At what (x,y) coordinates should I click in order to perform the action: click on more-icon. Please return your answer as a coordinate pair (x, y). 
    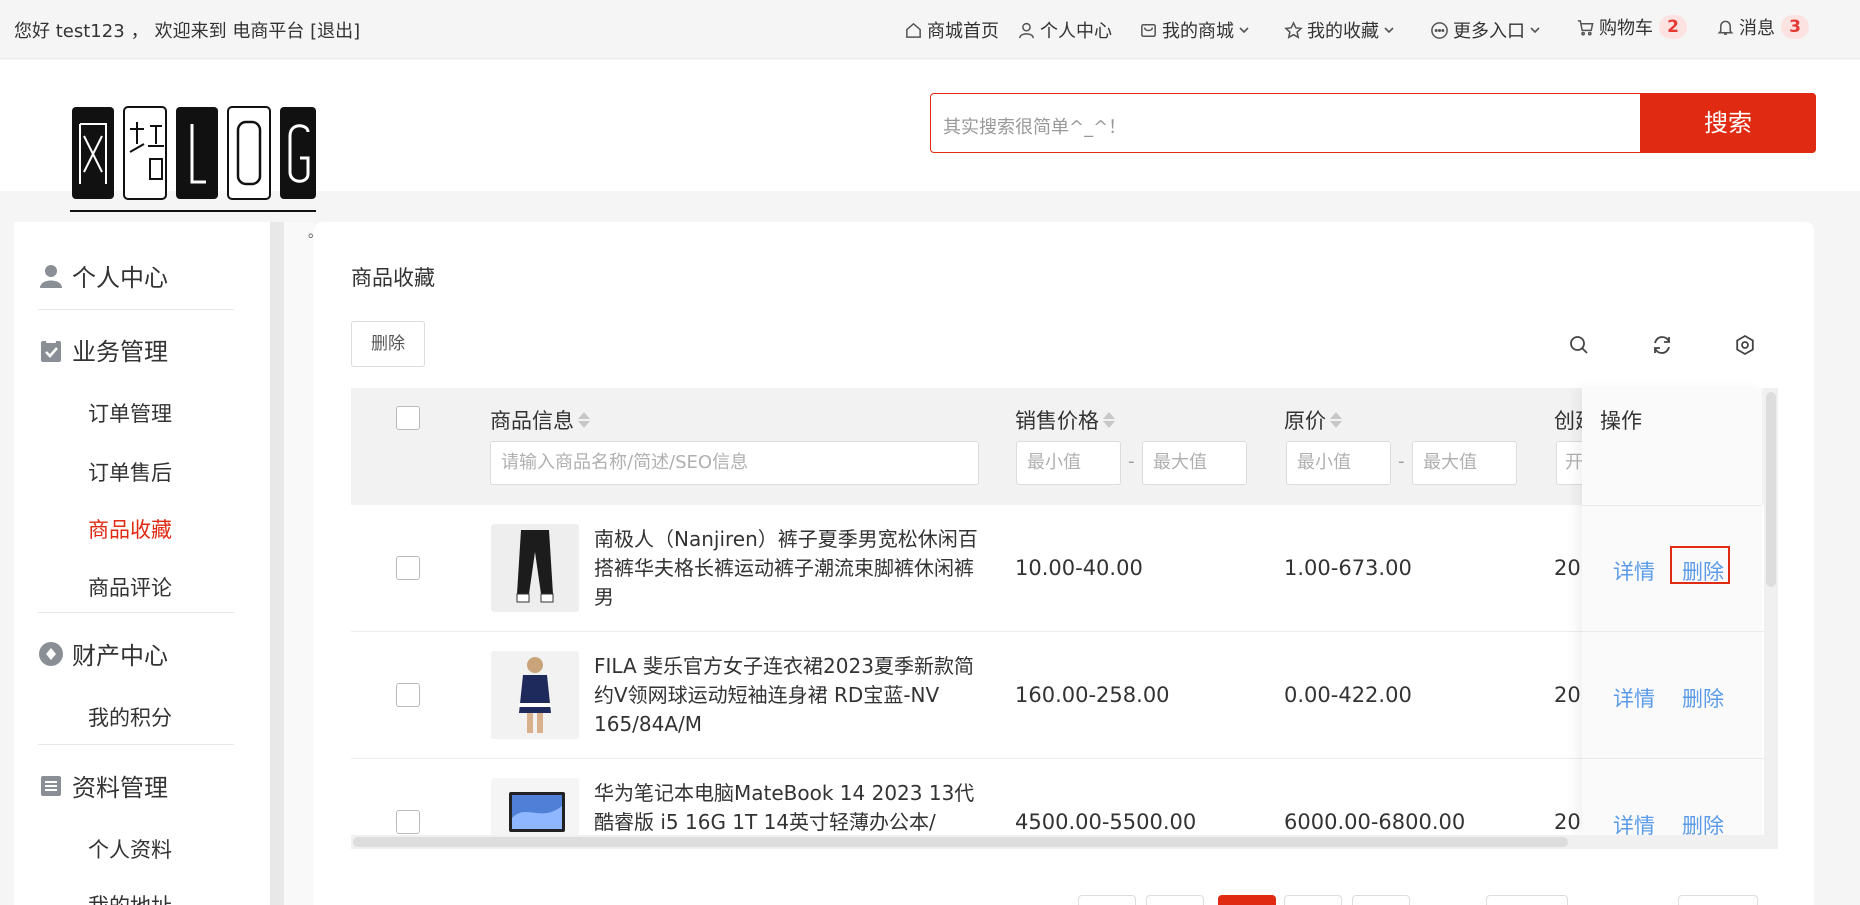
    Looking at the image, I should click on (1439, 30).